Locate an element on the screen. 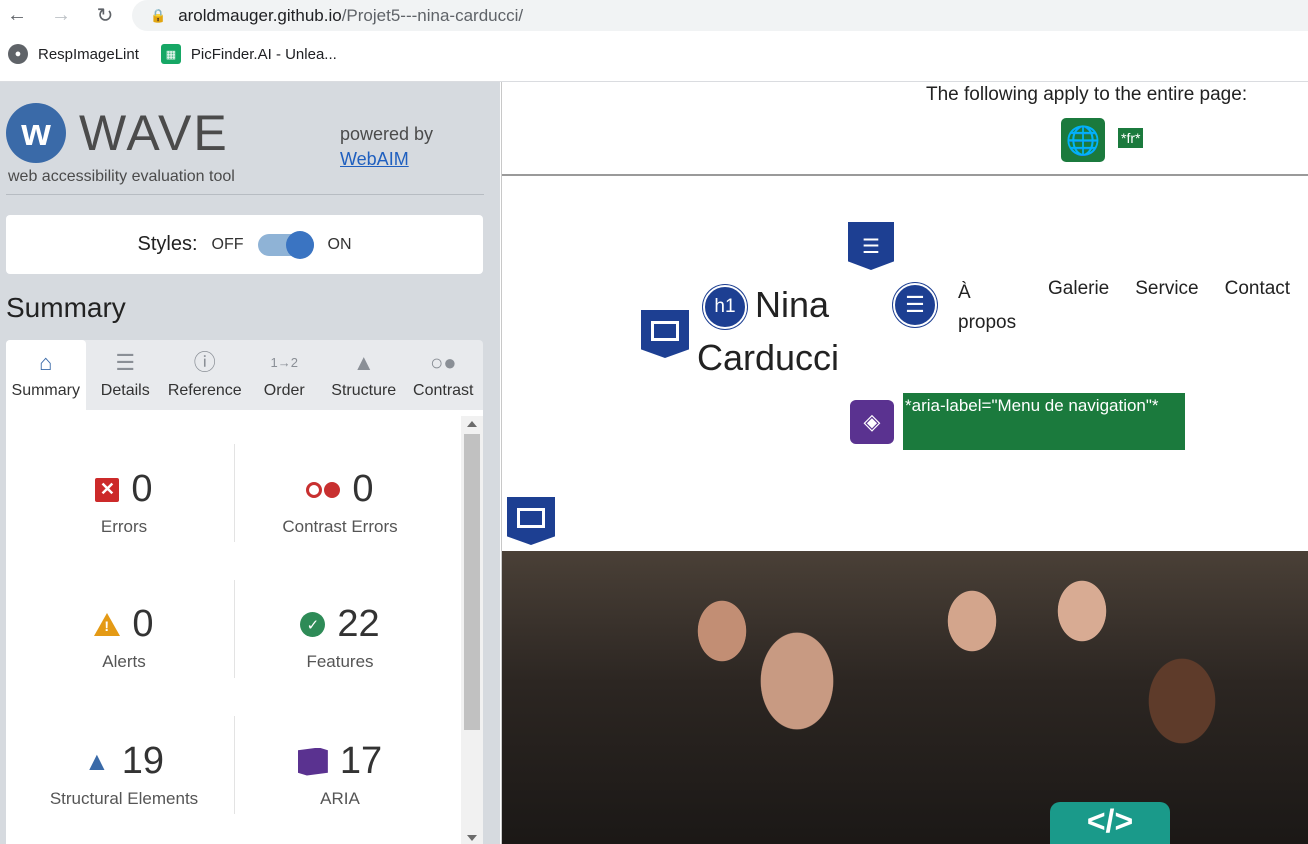  tab-label: Details is located at coordinates (125, 390).